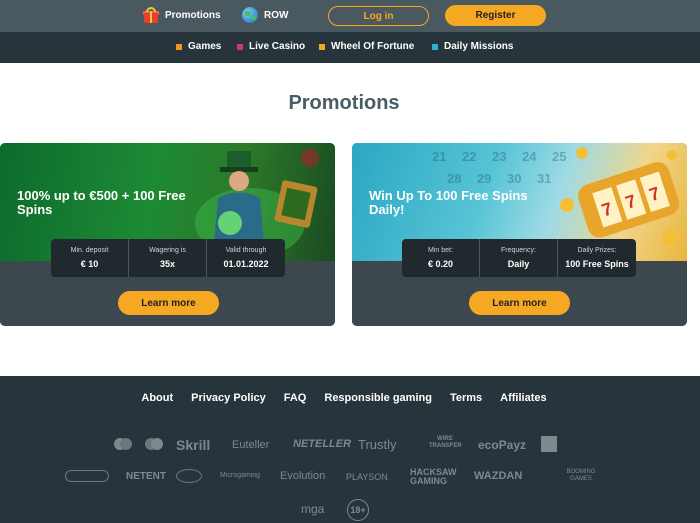 This screenshot has width=700, height=523. I want to click on nav-item-games: Games, so click(198, 46).